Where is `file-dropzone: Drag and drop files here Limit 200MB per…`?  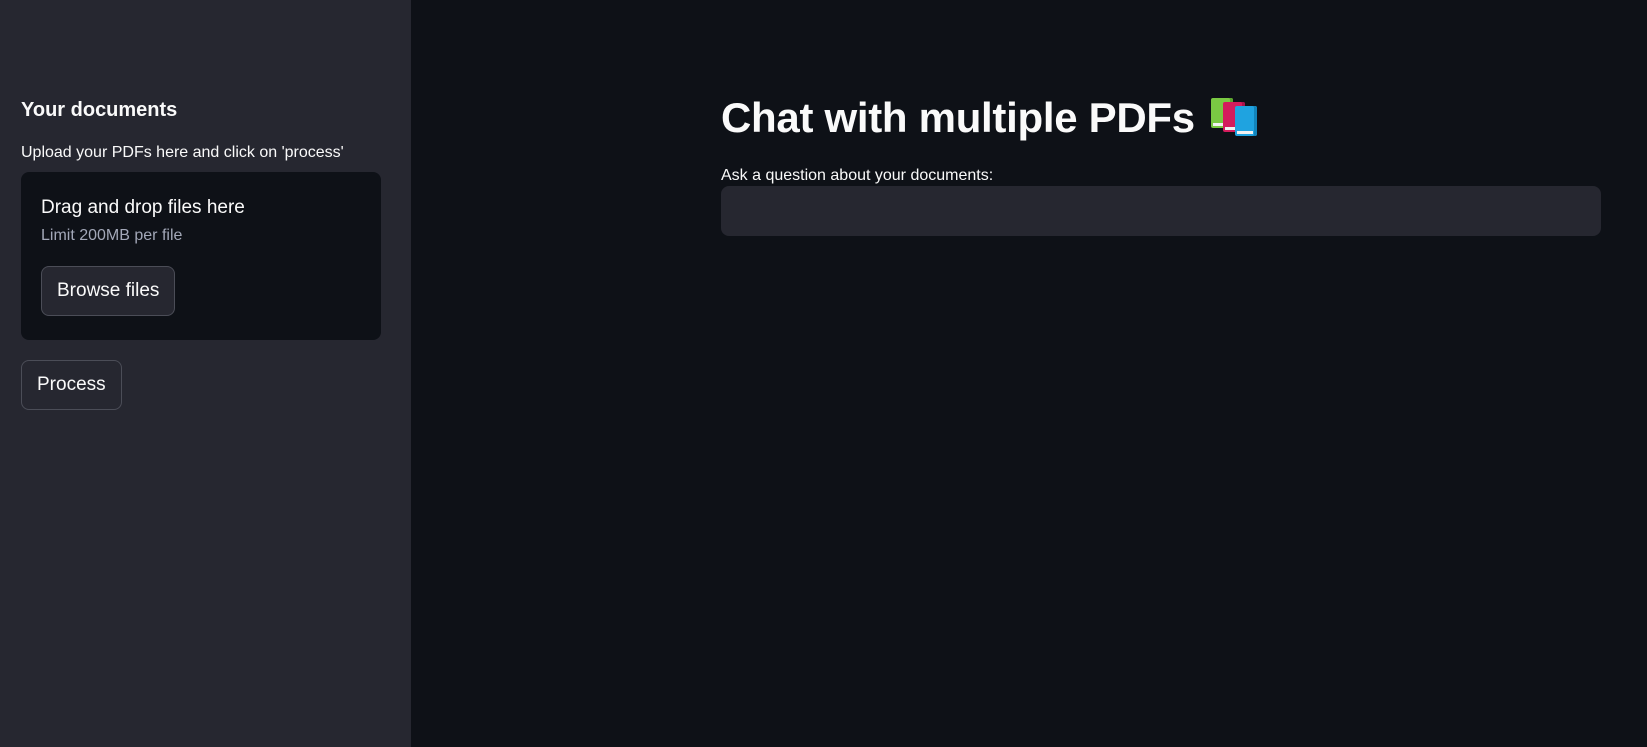
file-dropzone: Drag and drop files here Limit 200MB per… is located at coordinates (201, 256).